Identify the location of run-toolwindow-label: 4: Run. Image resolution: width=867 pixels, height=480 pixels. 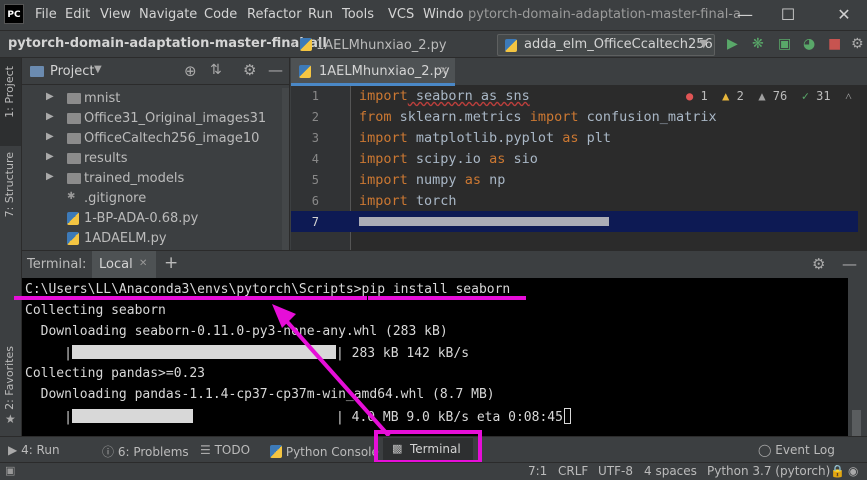
(40, 450).